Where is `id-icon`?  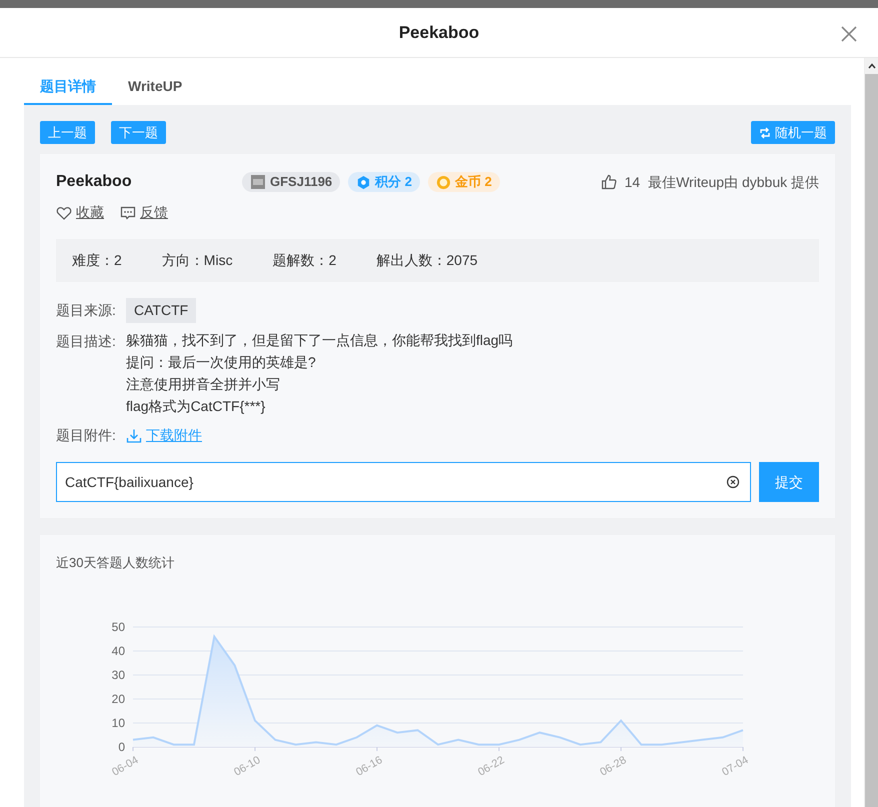
id-icon is located at coordinates (258, 182).